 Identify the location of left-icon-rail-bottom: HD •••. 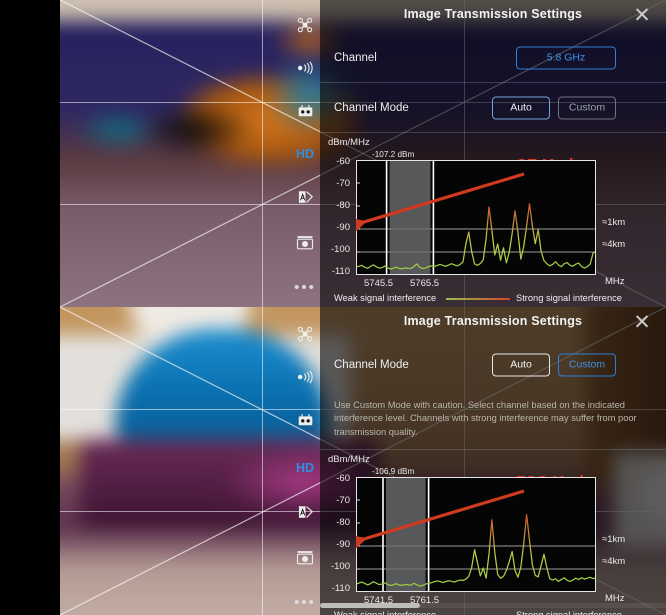
(305, 461).